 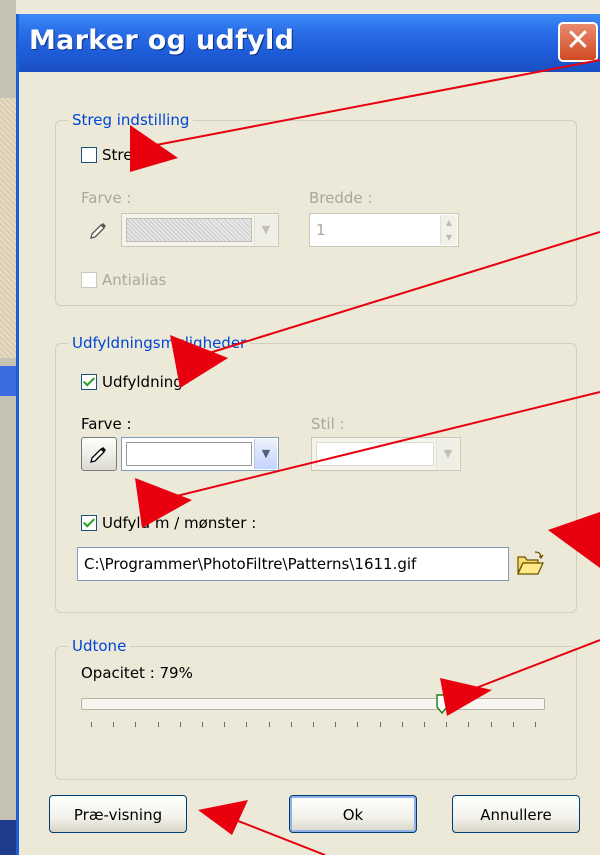 What do you see at coordinates (89, 280) in the screenshot?
I see `antialias-checkbox` at bounding box center [89, 280].